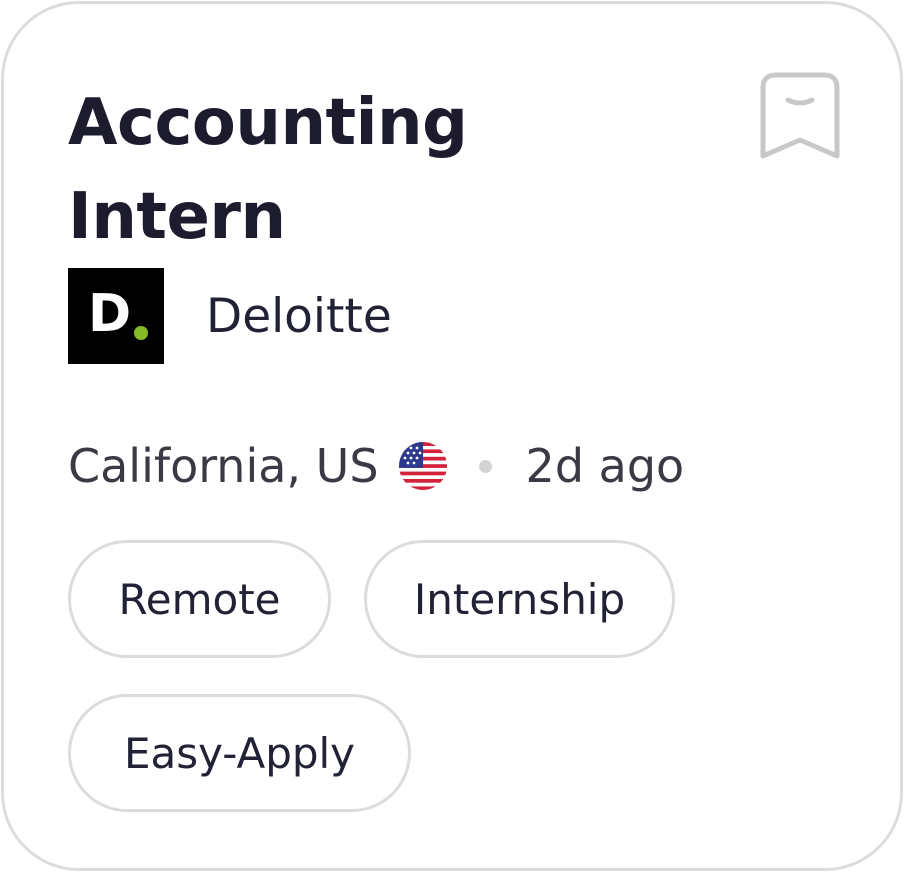  What do you see at coordinates (141, 333) in the screenshot?
I see `logo-dot` at bounding box center [141, 333].